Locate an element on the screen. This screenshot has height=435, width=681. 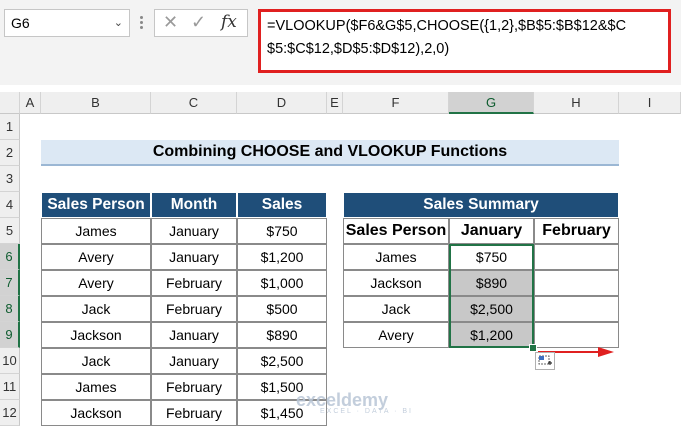
column-header-i: I is located at coordinates (650, 103).